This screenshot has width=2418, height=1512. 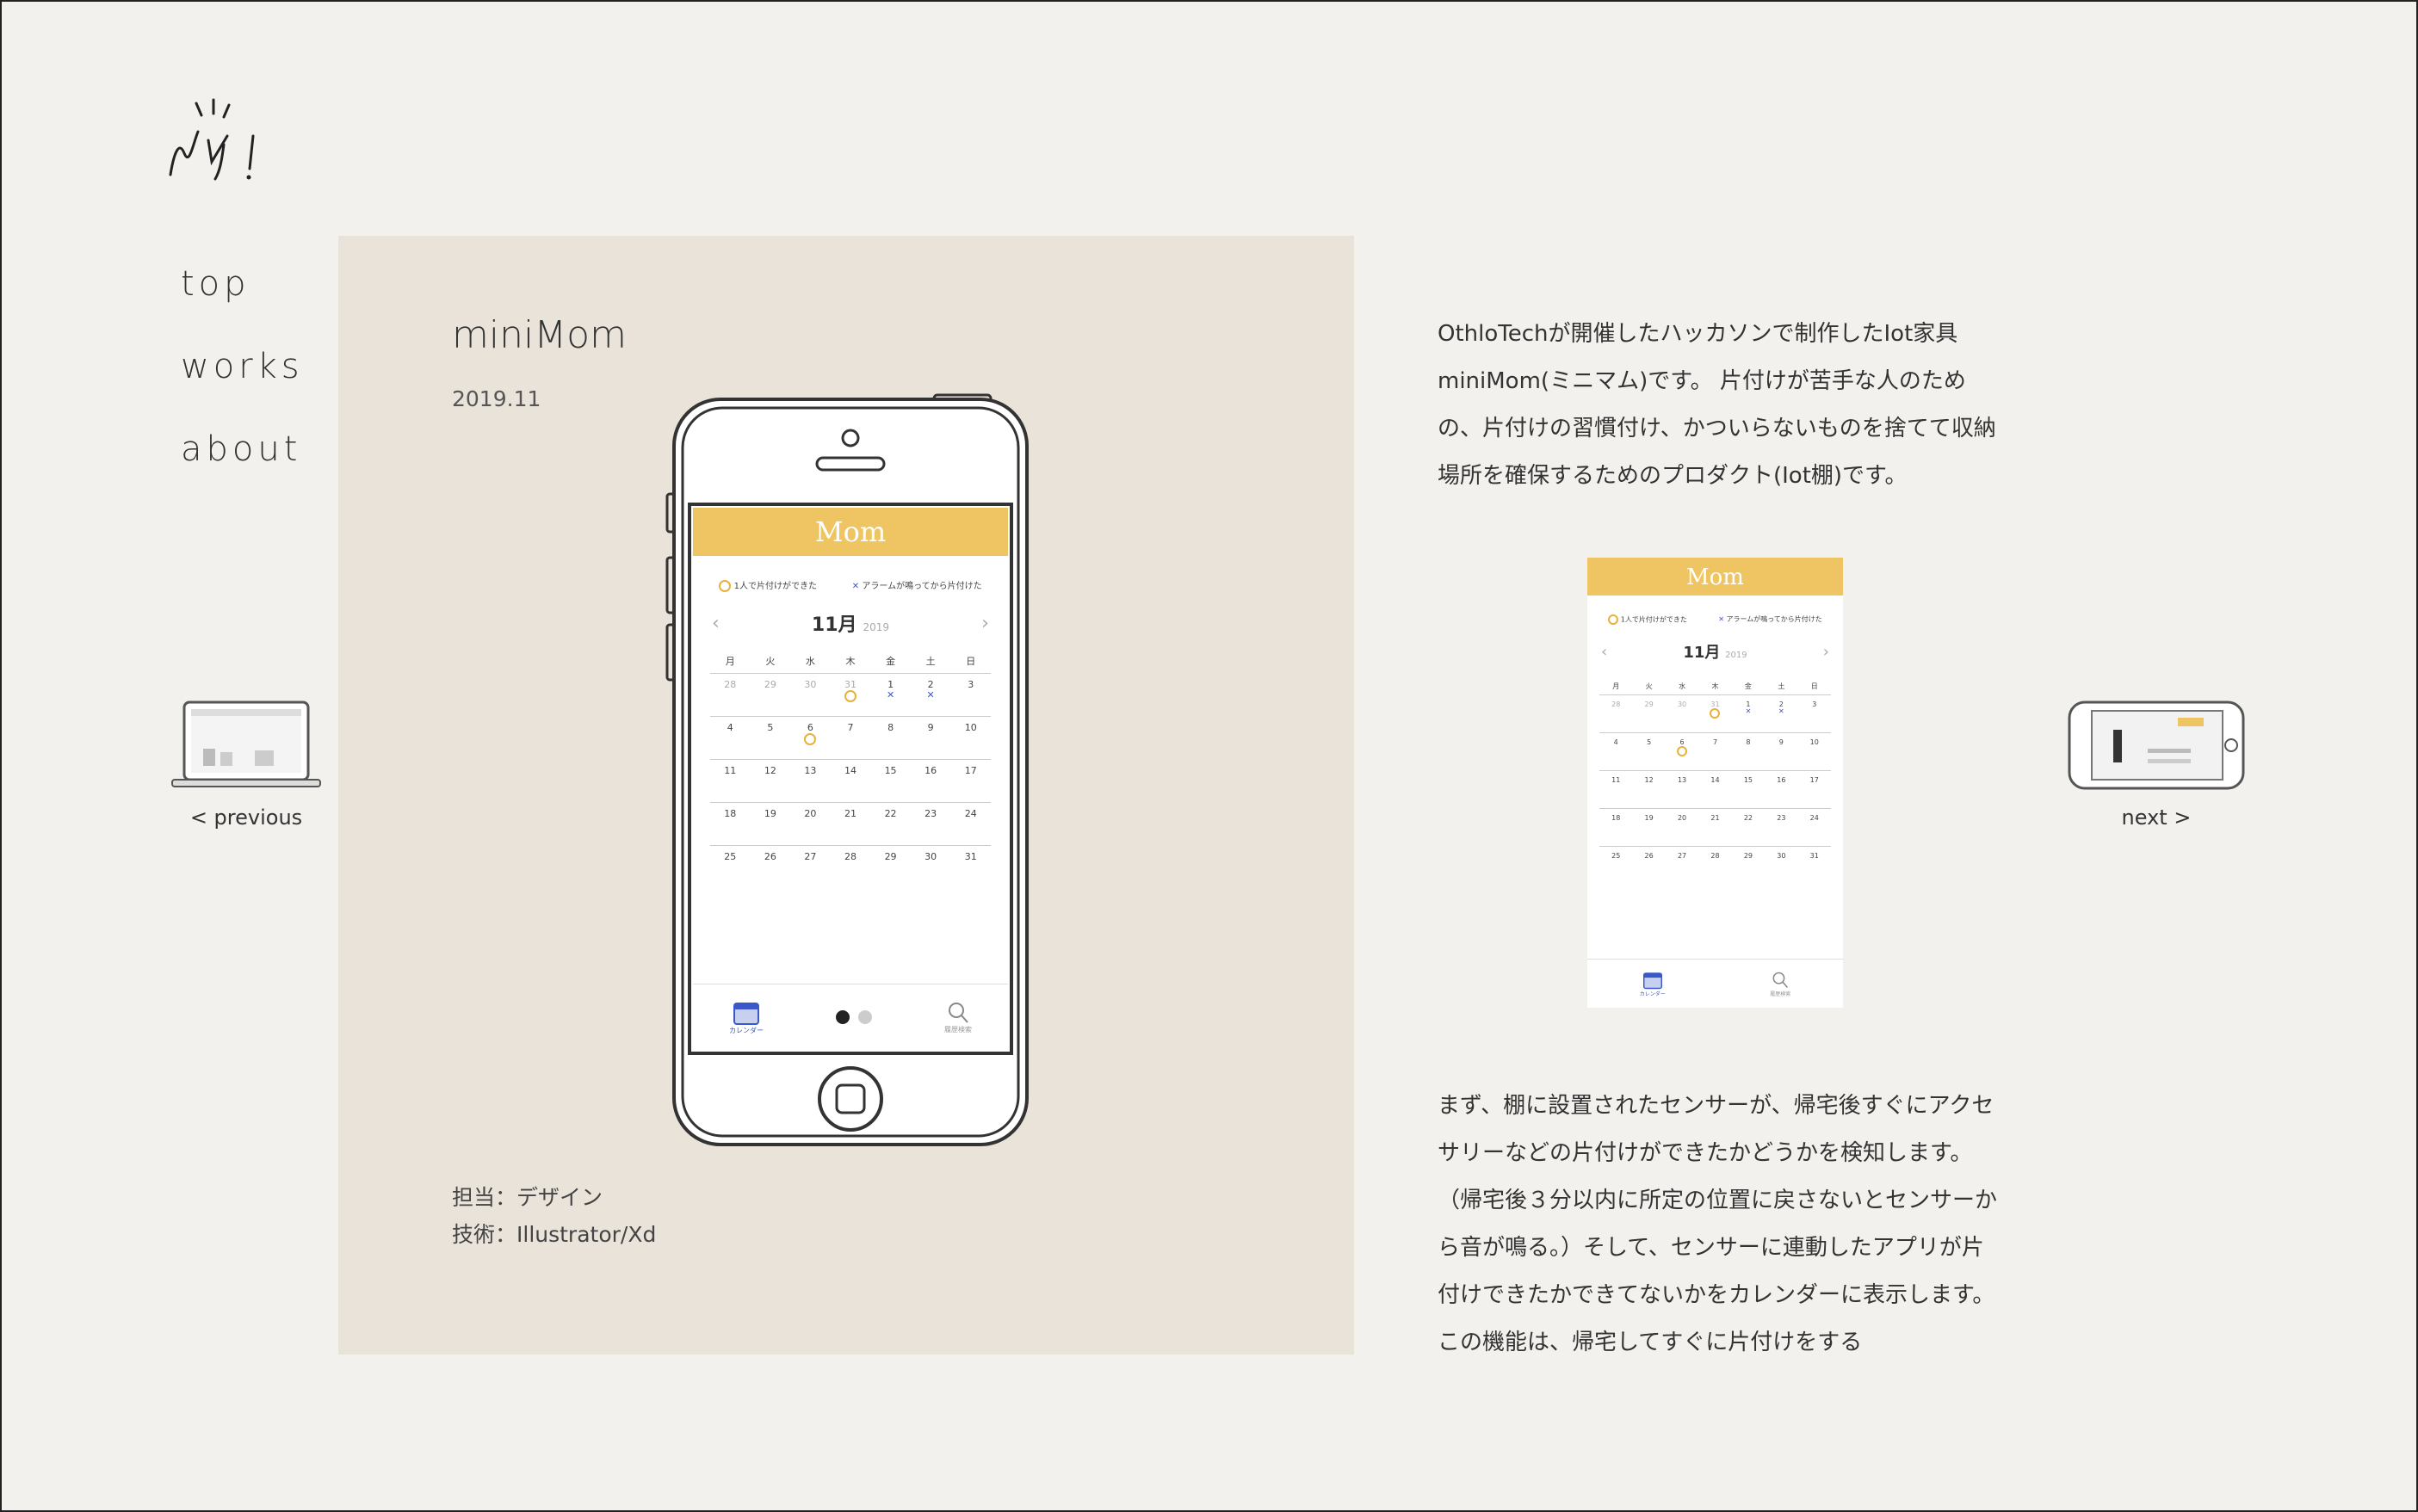 I want to click on previous-work-link: < previous, so click(x=247, y=764).